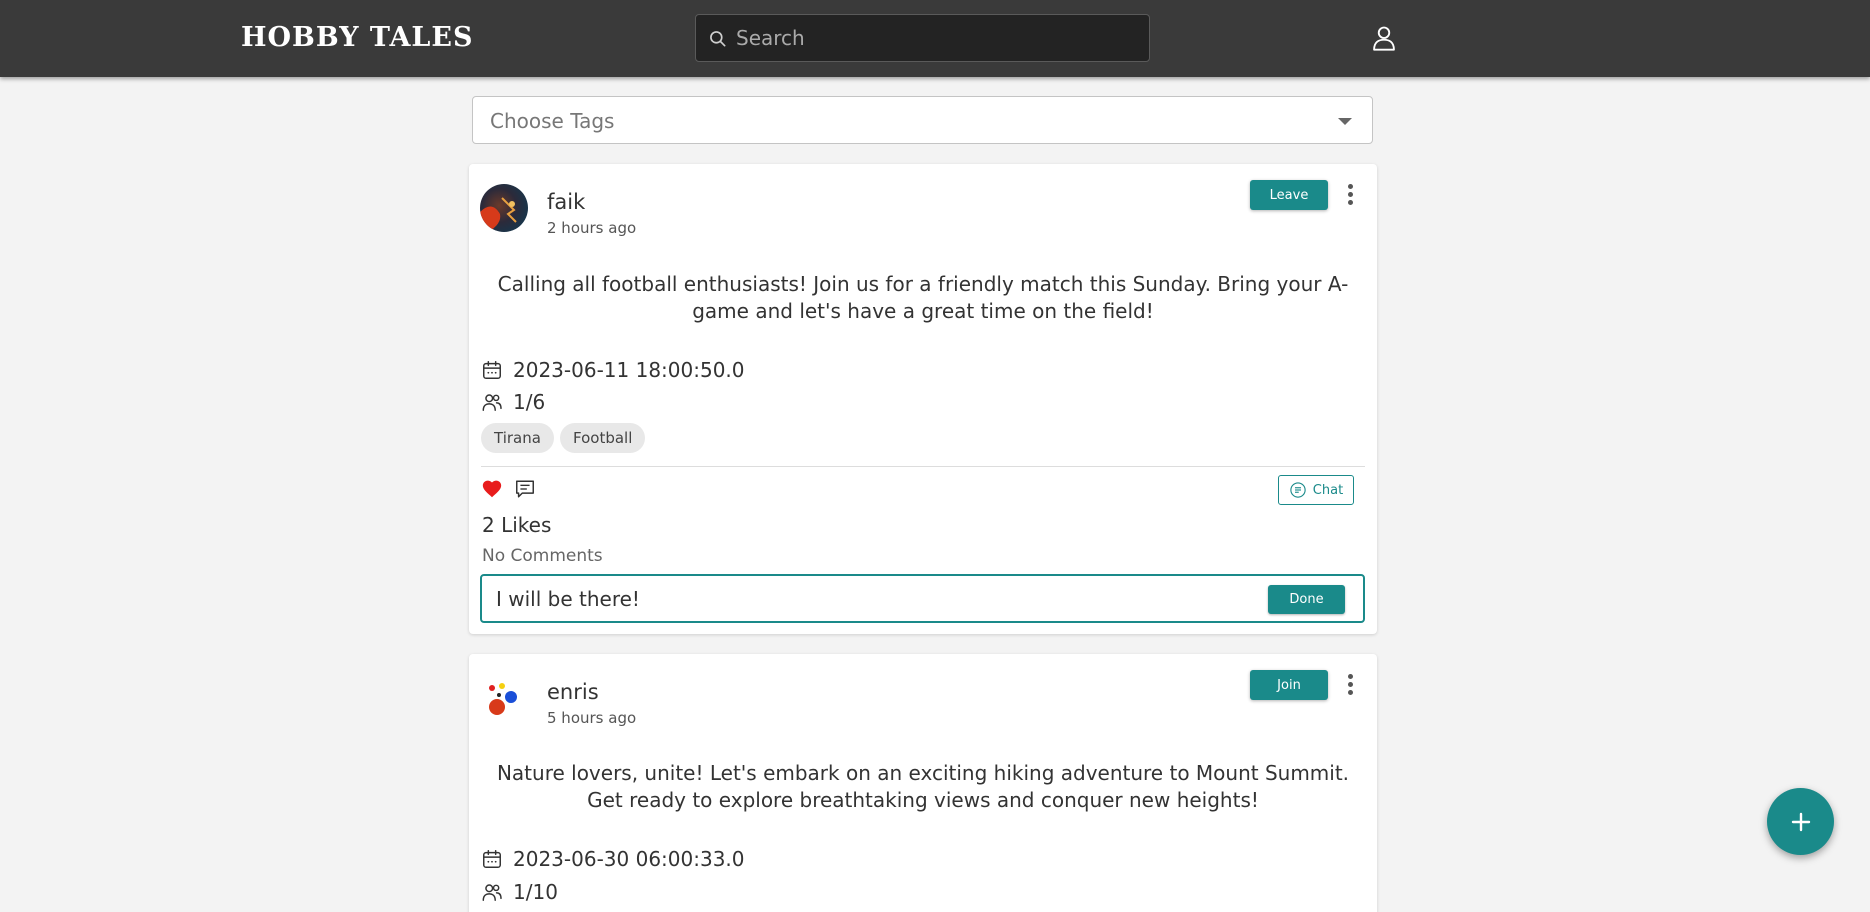 The height and width of the screenshot is (912, 1870). Describe the element at coordinates (517, 525) in the screenshot. I see `likes-count: 2 Likes` at that location.